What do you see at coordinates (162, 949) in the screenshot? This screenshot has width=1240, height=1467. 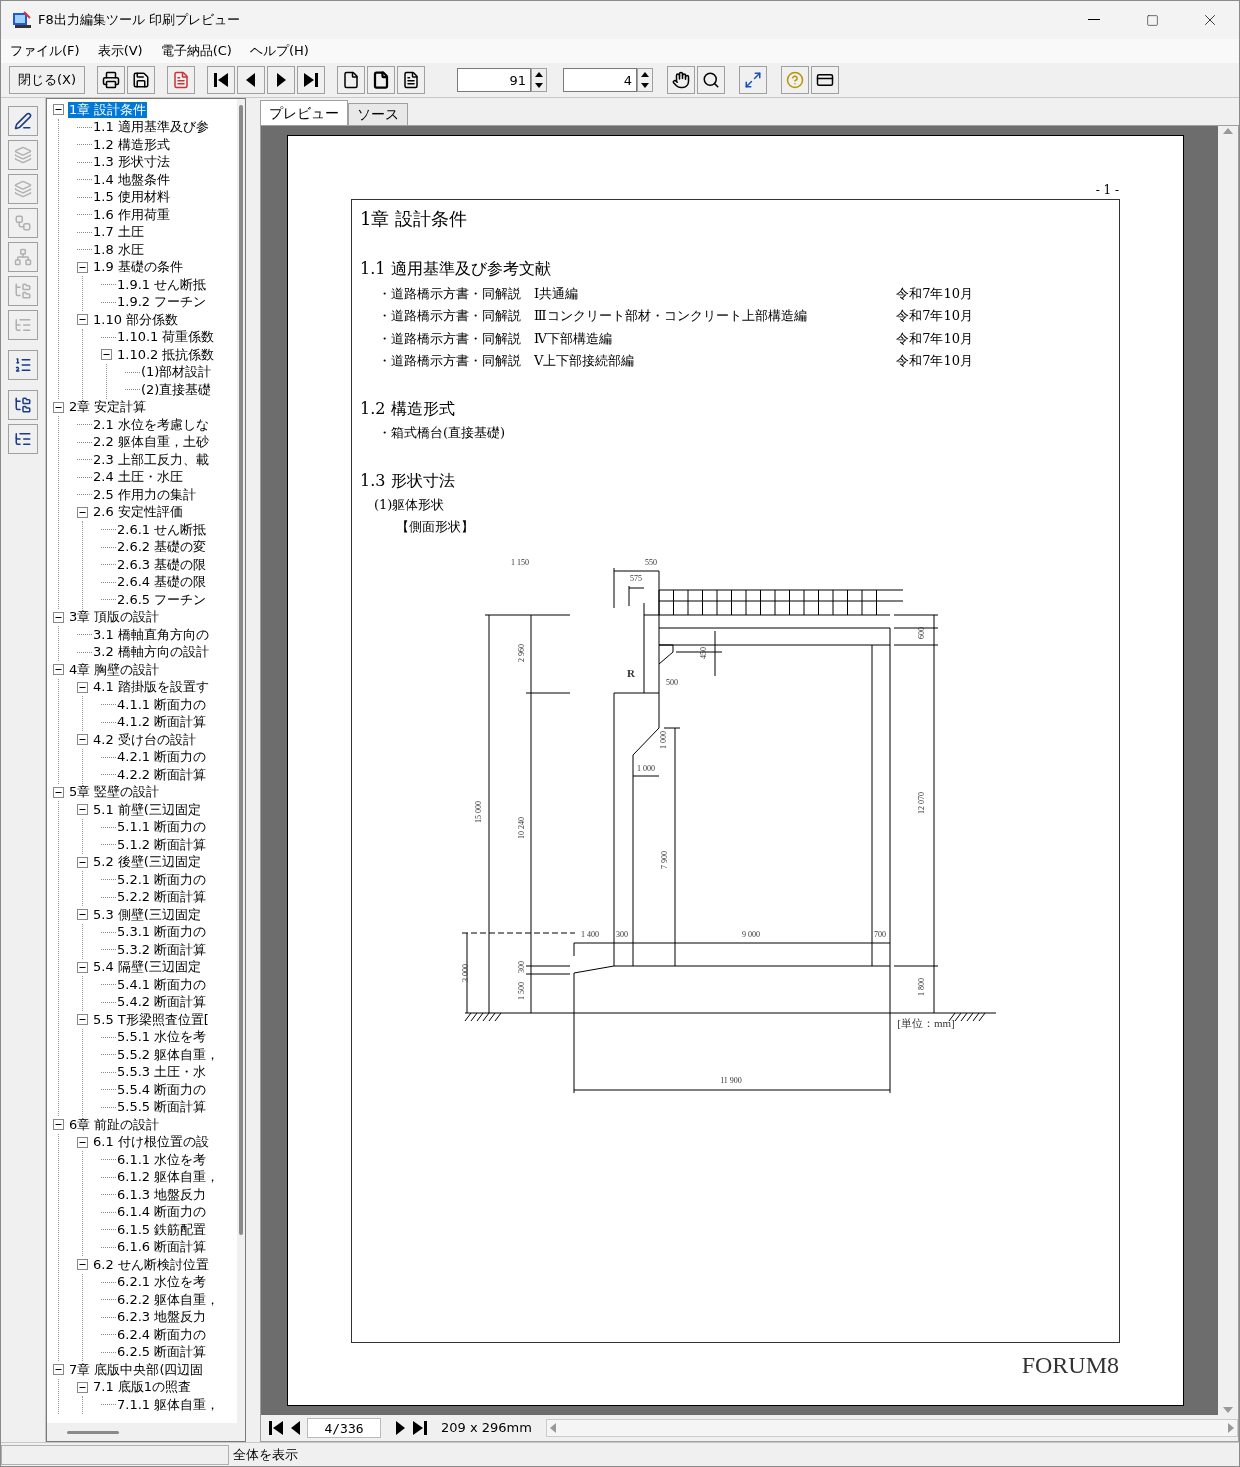 I see `tree-item: 5.3.2 断面計算` at bounding box center [162, 949].